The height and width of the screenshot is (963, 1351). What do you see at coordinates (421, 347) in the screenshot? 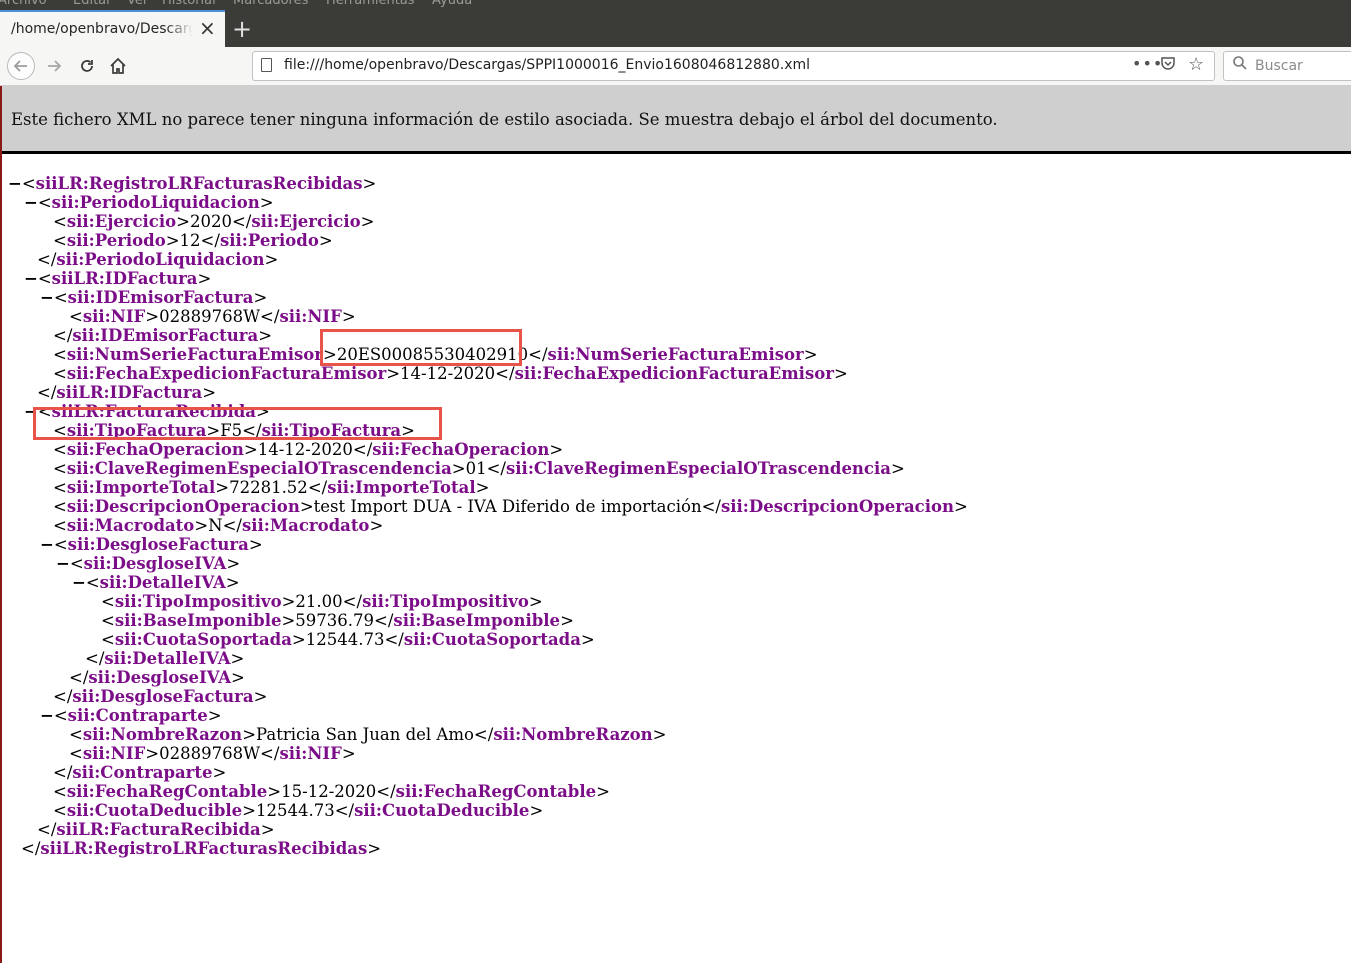
I see `highlight-box-num-serie` at bounding box center [421, 347].